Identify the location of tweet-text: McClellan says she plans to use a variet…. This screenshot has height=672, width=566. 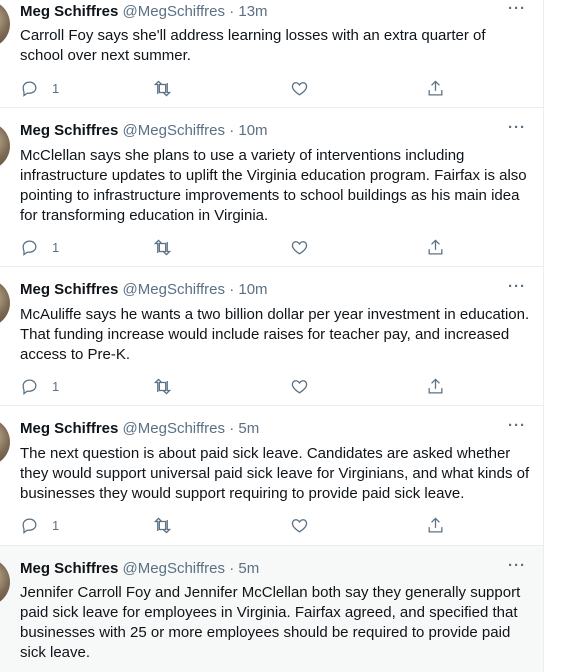
(273, 185).